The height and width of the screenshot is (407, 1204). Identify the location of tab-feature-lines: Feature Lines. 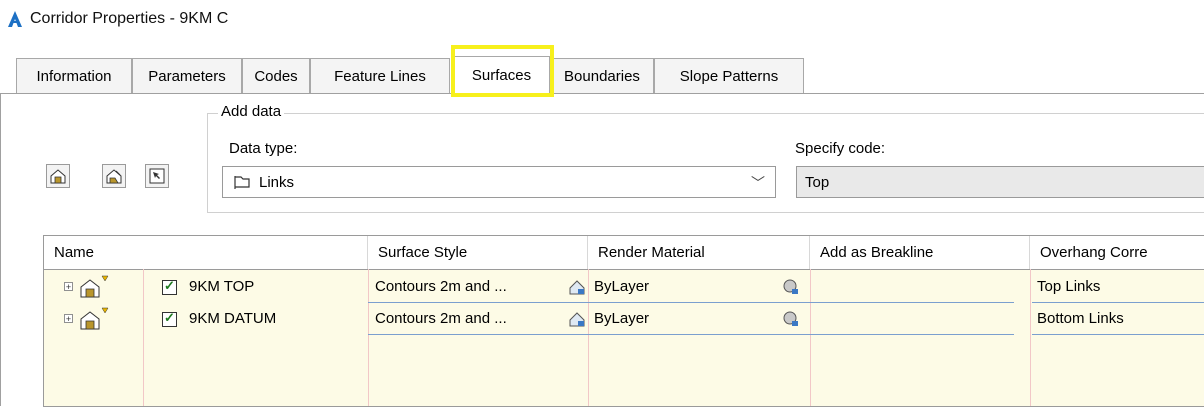
(380, 75).